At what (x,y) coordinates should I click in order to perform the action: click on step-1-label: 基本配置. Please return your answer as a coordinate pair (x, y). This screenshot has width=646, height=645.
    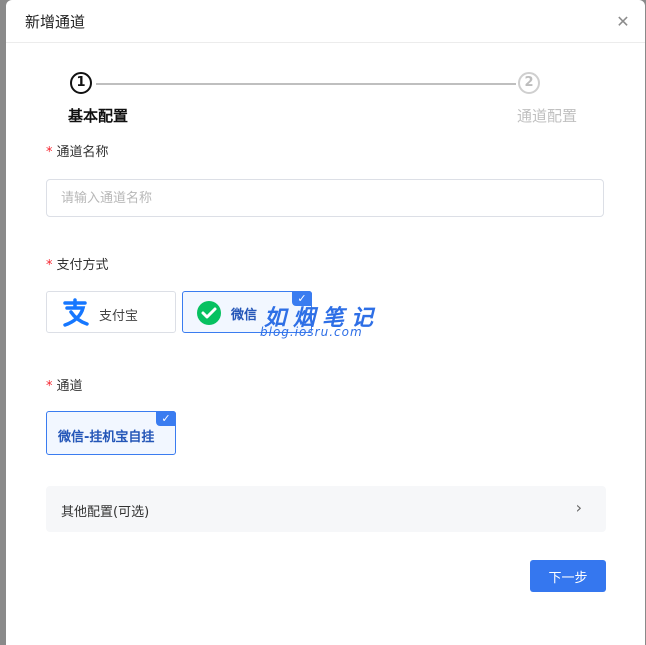
    Looking at the image, I should click on (98, 116).